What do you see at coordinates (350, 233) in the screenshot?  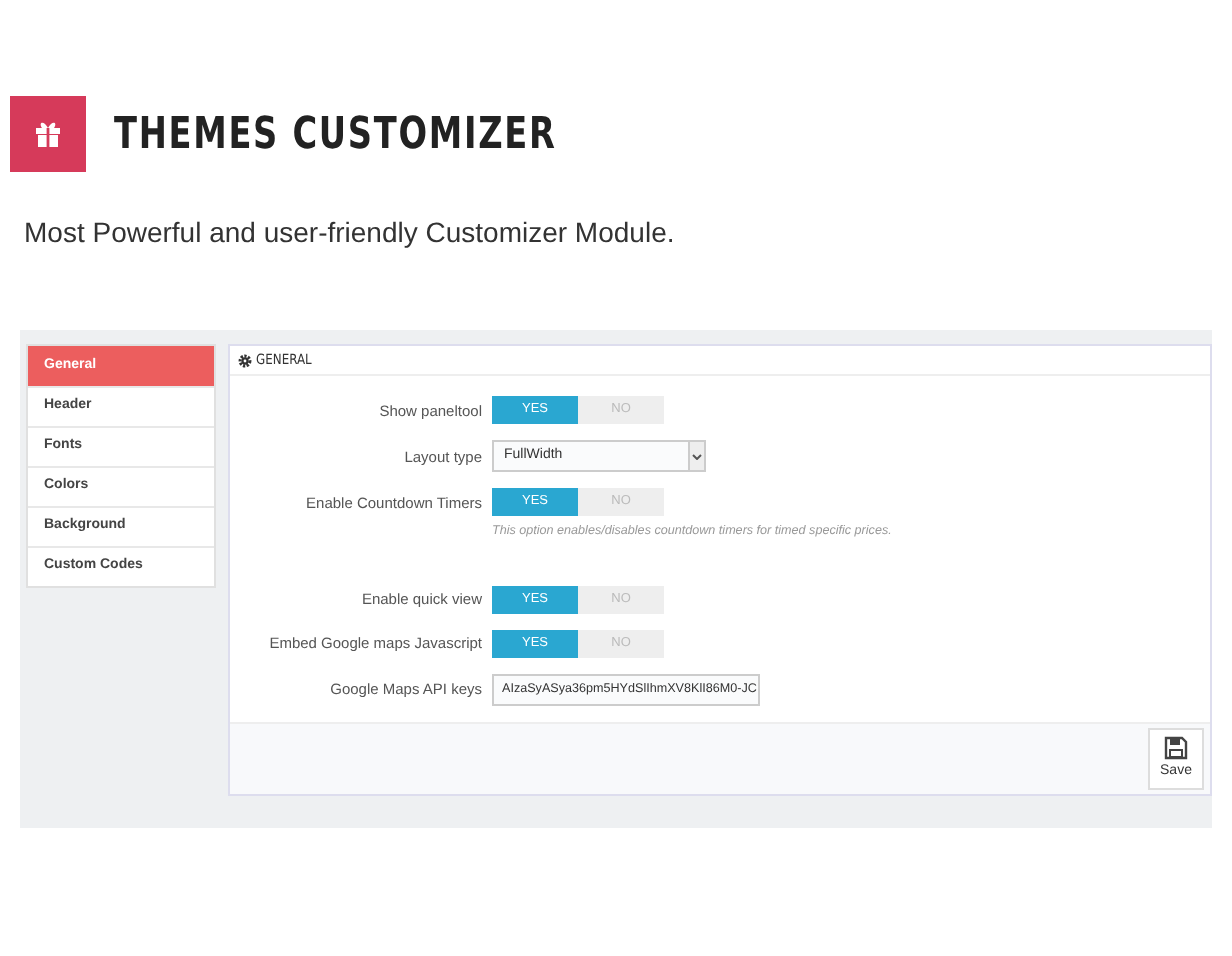 I see `page-subtitle: Most Powerful and user-friendly Customizer Module.` at bounding box center [350, 233].